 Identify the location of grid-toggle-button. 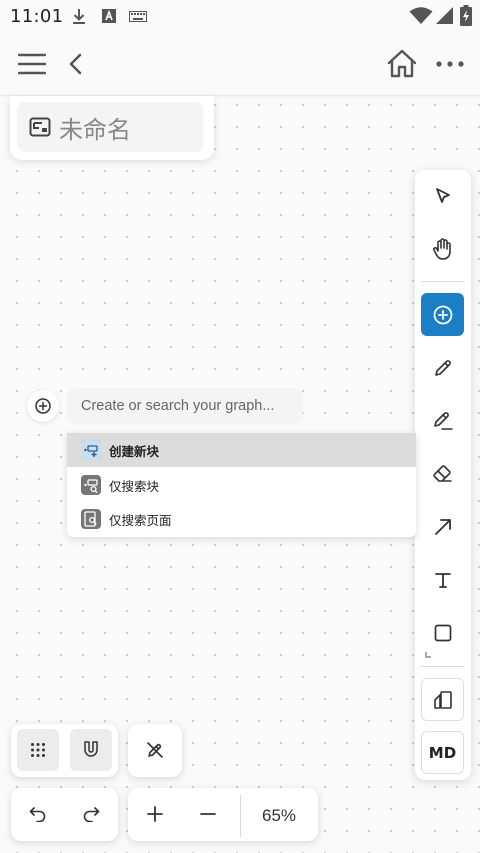
(38, 750).